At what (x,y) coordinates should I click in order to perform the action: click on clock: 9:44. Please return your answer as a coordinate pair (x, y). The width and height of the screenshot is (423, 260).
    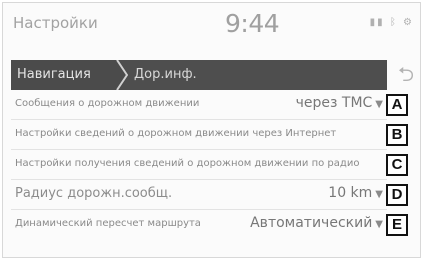
    Looking at the image, I should click on (252, 23).